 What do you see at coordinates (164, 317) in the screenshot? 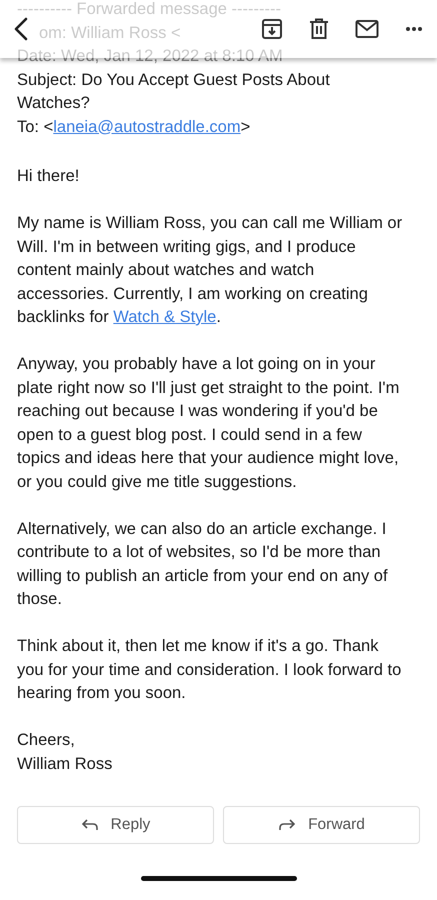
I see `website-link: Watch & Style` at bounding box center [164, 317].